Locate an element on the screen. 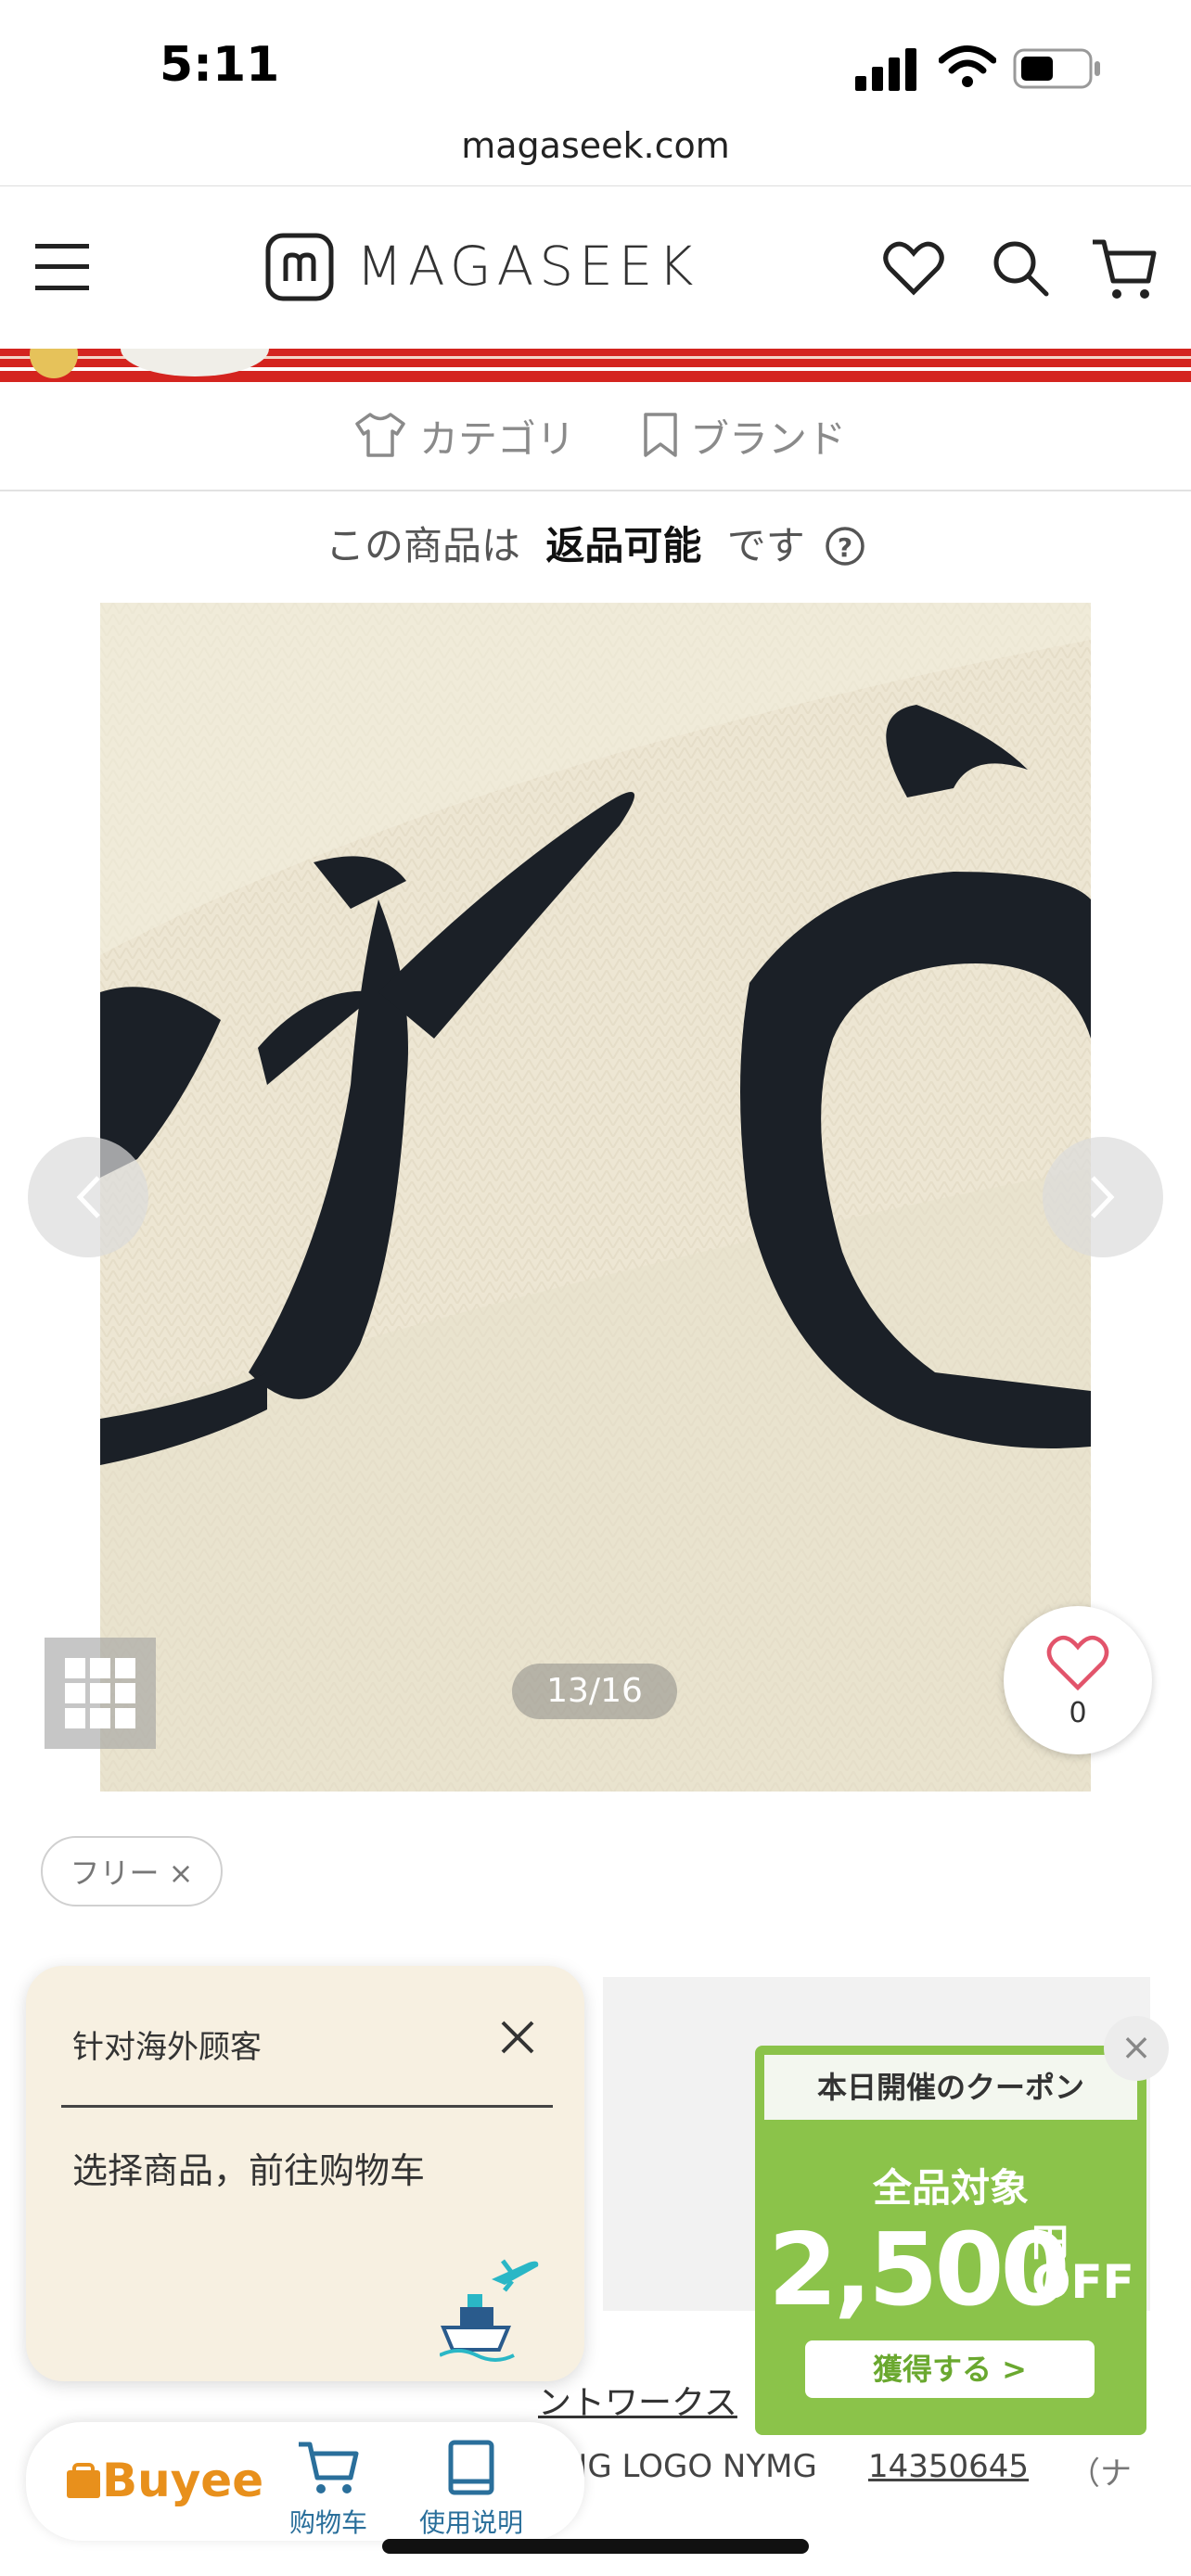 This screenshot has height=2576, width=1191. coupon-amount: 2,500 is located at coordinates (919, 2271).